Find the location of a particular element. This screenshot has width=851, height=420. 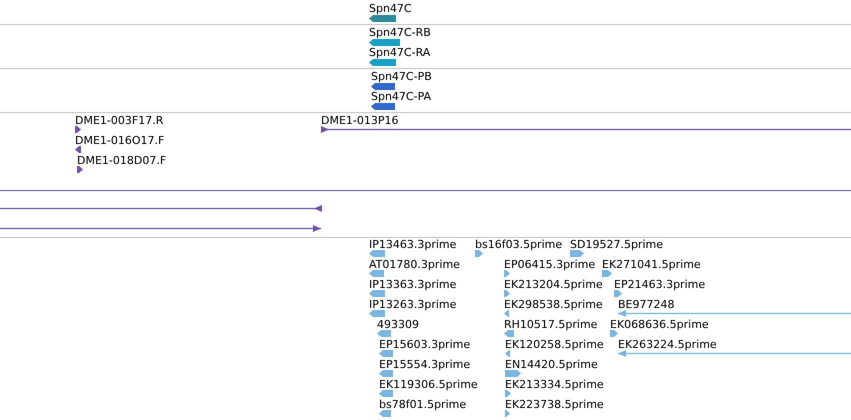

feature-label: EK271041.5prime is located at coordinates (651, 264).